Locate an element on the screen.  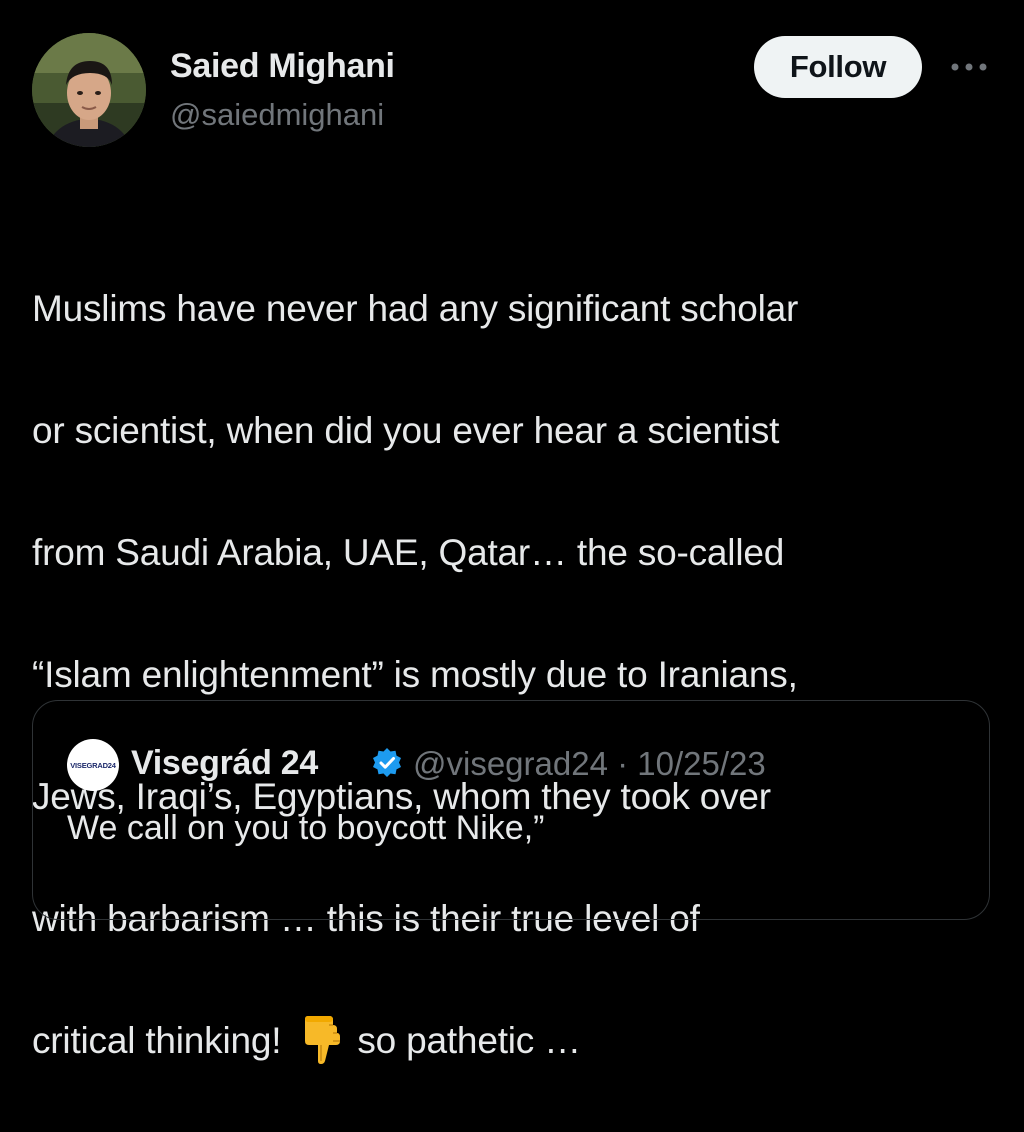
quoted-author-avatar: VISEGRAD24 is located at coordinates (93, 765).